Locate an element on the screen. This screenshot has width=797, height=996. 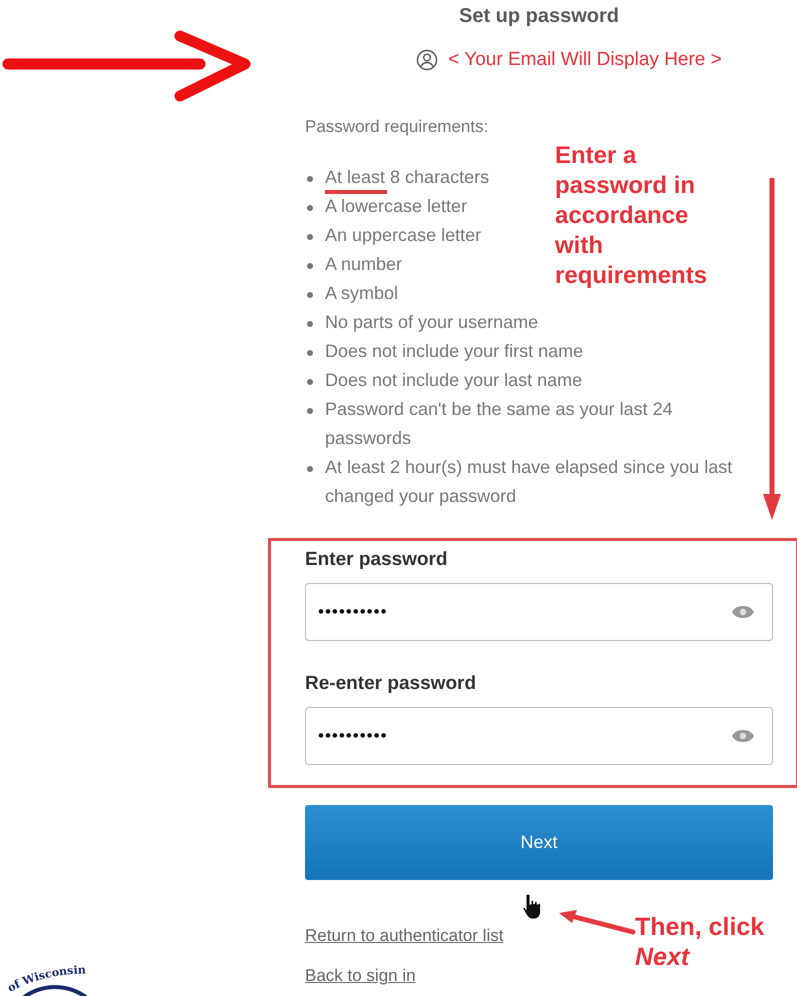
requirement-text: Does not include your first name is located at coordinates (454, 351).